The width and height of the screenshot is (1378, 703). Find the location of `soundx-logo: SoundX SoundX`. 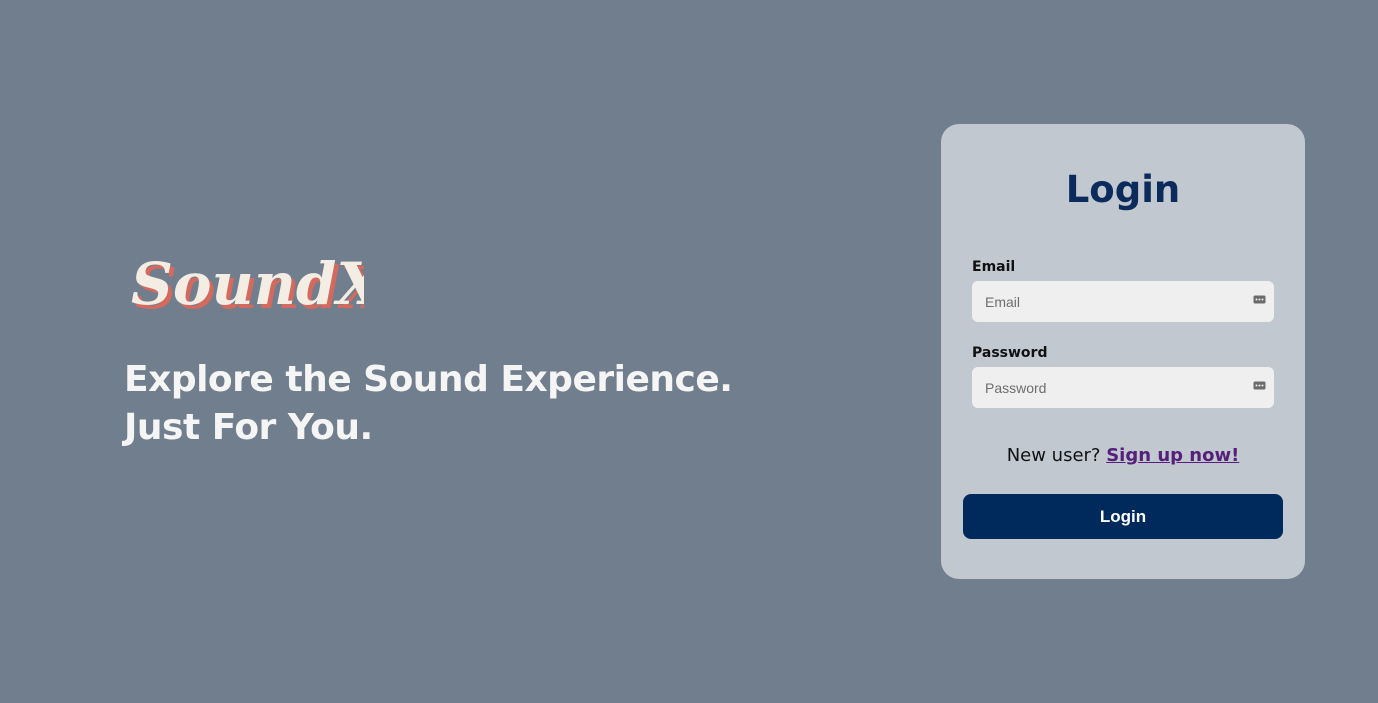

soundx-logo: SoundX SoundX is located at coordinates (244, 276).